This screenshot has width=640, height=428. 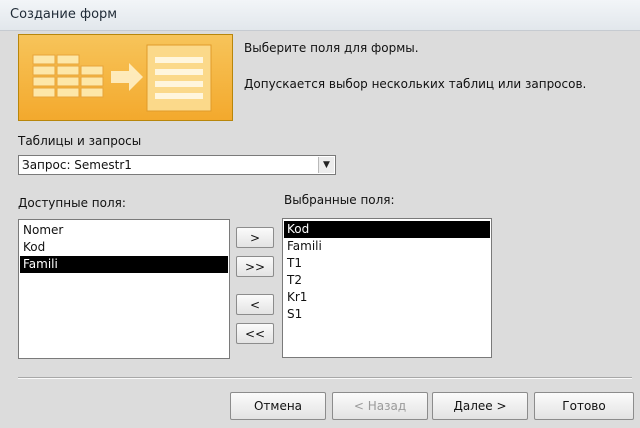 What do you see at coordinates (584, 406) in the screenshot?
I see `finish-button: Готово` at bounding box center [584, 406].